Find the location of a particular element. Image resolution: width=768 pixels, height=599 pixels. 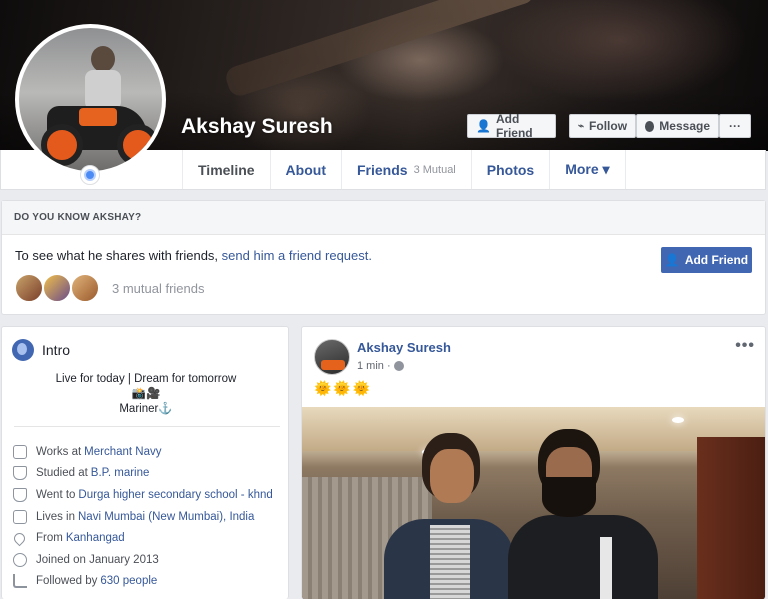

tab-about: About is located at coordinates (305, 169).